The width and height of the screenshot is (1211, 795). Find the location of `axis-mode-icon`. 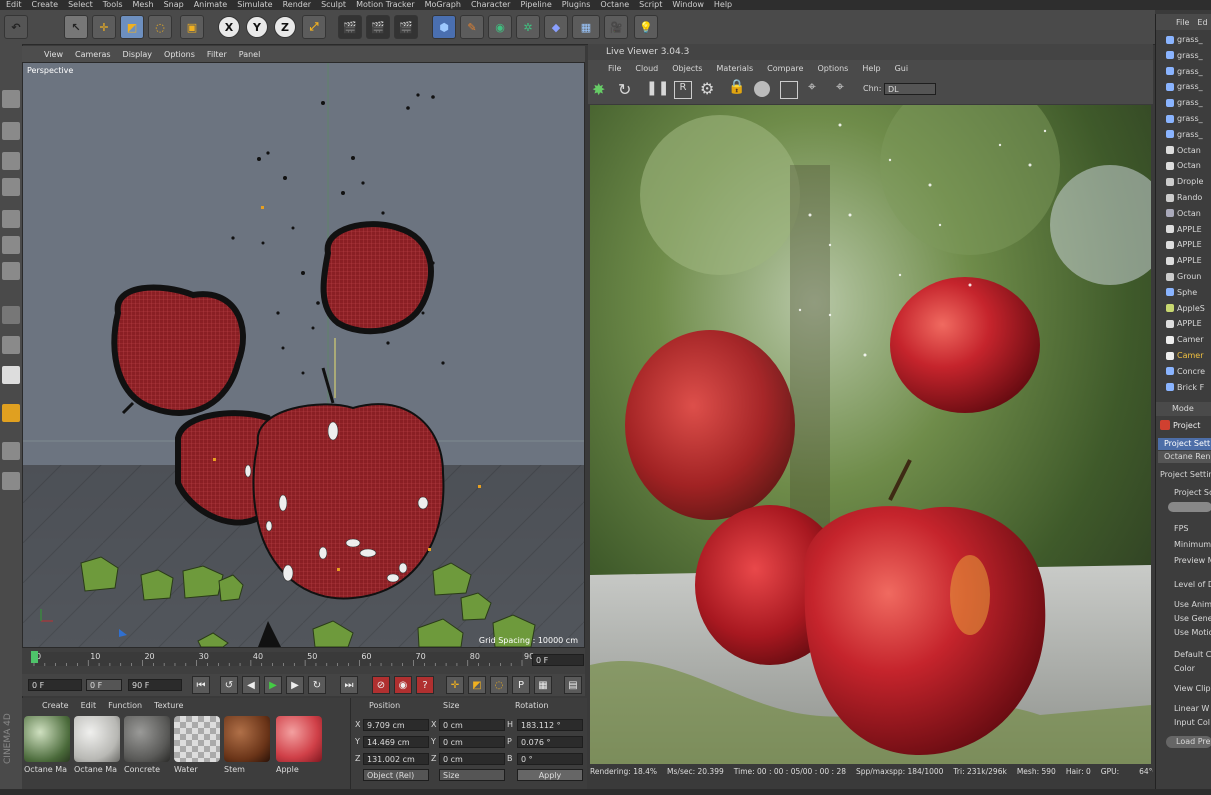

axis-mode-icon is located at coordinates (11, 315).